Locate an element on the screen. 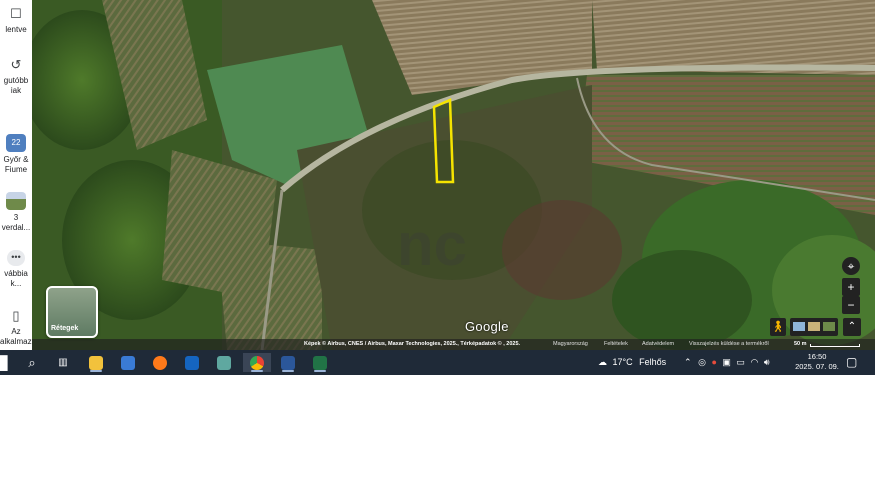  scale-bar is located at coordinates (835, 345).